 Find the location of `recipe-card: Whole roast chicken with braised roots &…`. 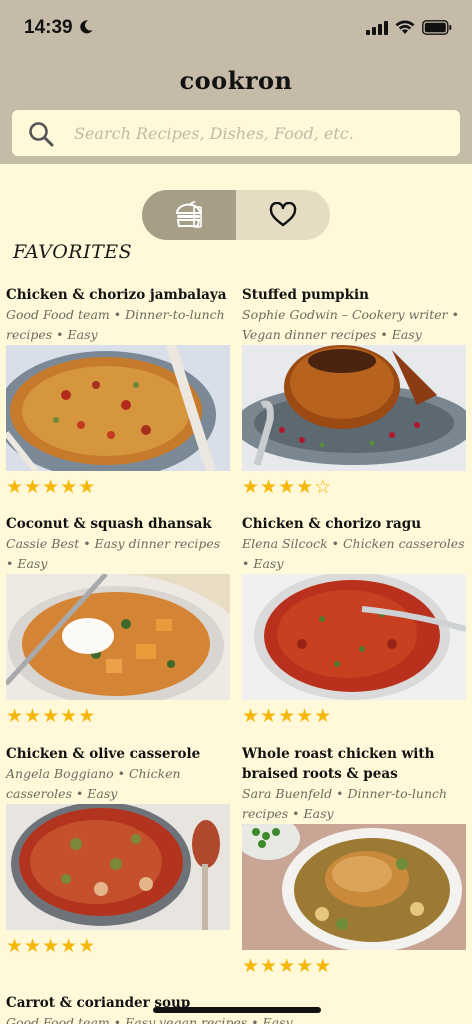

recipe-card: Whole roast chicken with braised roots &… is located at coordinates (354, 860).